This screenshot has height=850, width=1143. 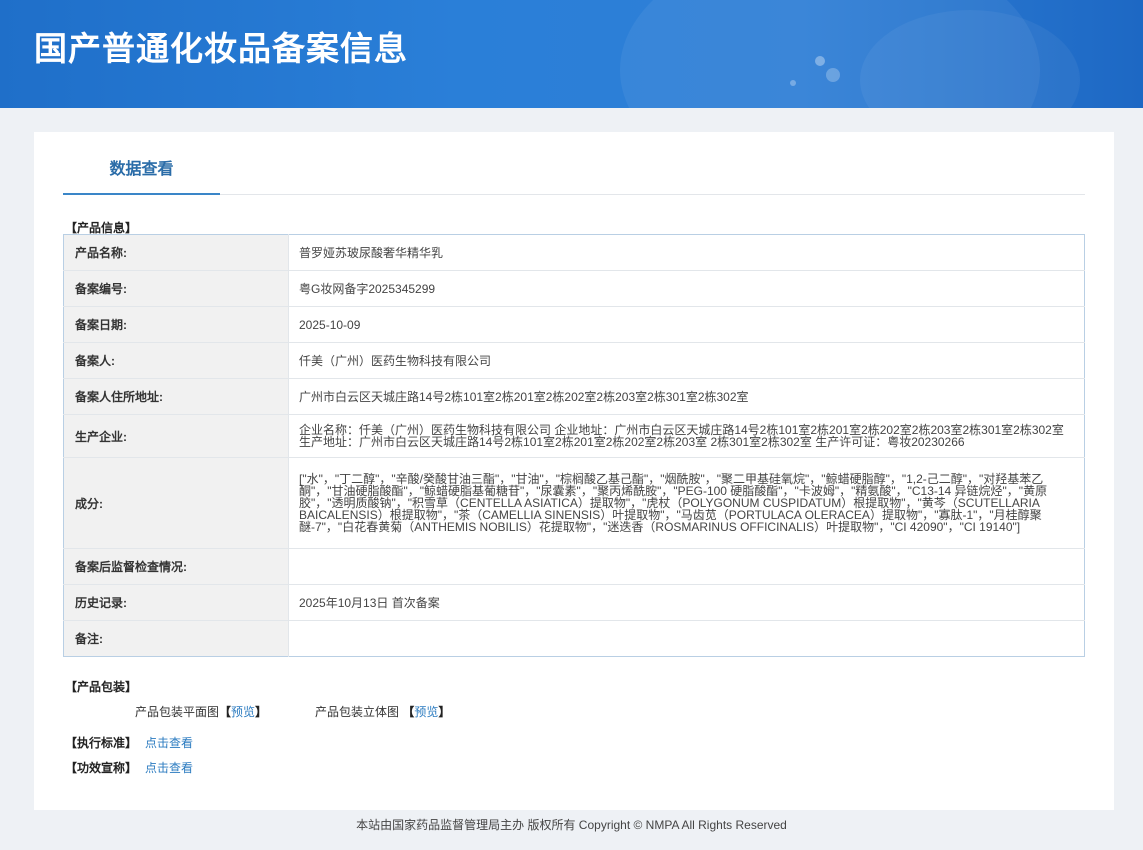 I want to click on packaging-flat-label: 产品包装平面图, so click(x=177, y=712).